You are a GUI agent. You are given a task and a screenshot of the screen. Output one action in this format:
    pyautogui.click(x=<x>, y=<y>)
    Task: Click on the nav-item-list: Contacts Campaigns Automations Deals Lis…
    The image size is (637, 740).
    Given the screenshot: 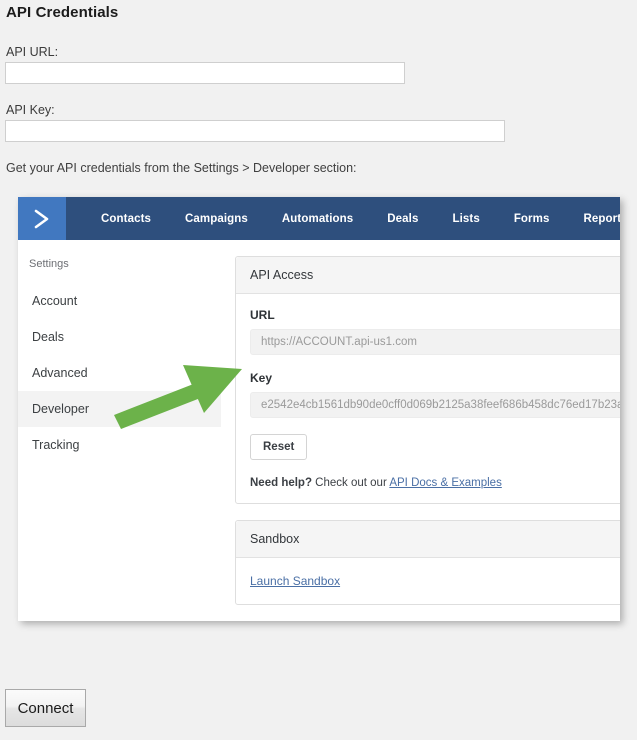 What is the action you would take?
    pyautogui.click(x=343, y=218)
    